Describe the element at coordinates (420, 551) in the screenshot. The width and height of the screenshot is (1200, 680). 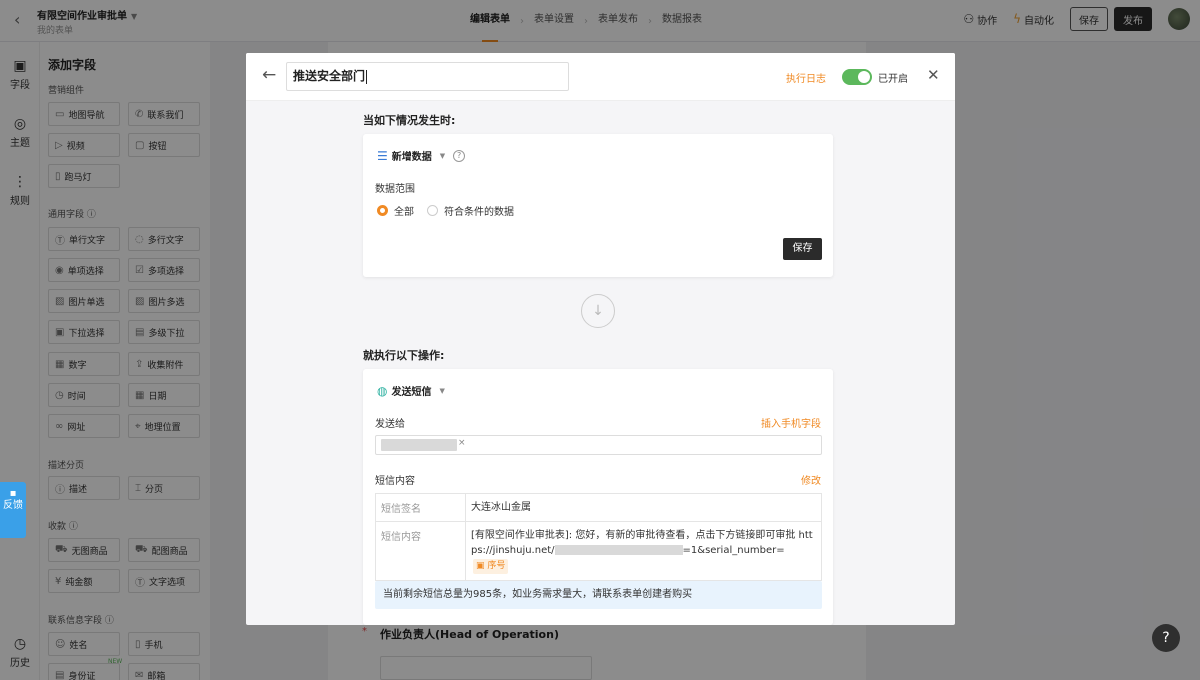
I see `sms-body-key: 短信内容` at that location.